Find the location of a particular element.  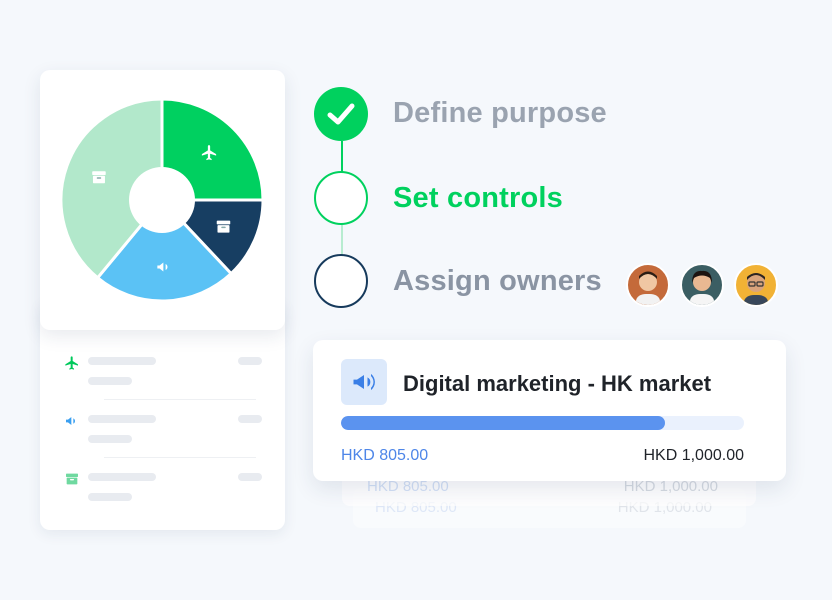

airplane-icon is located at coordinates (71, 363).